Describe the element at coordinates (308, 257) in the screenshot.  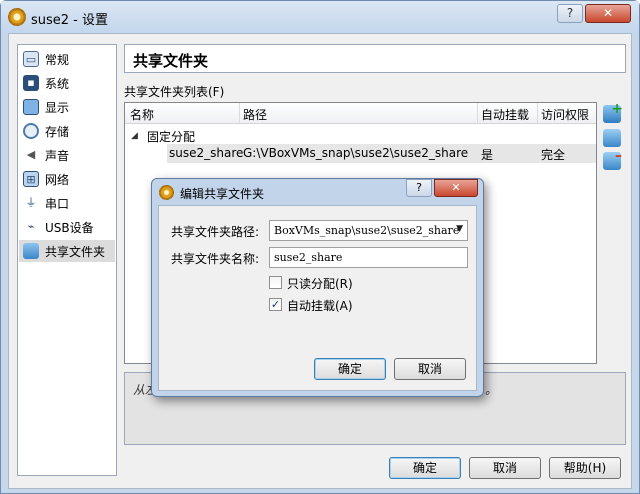
I see `folder-name-value: suse2_share` at that location.